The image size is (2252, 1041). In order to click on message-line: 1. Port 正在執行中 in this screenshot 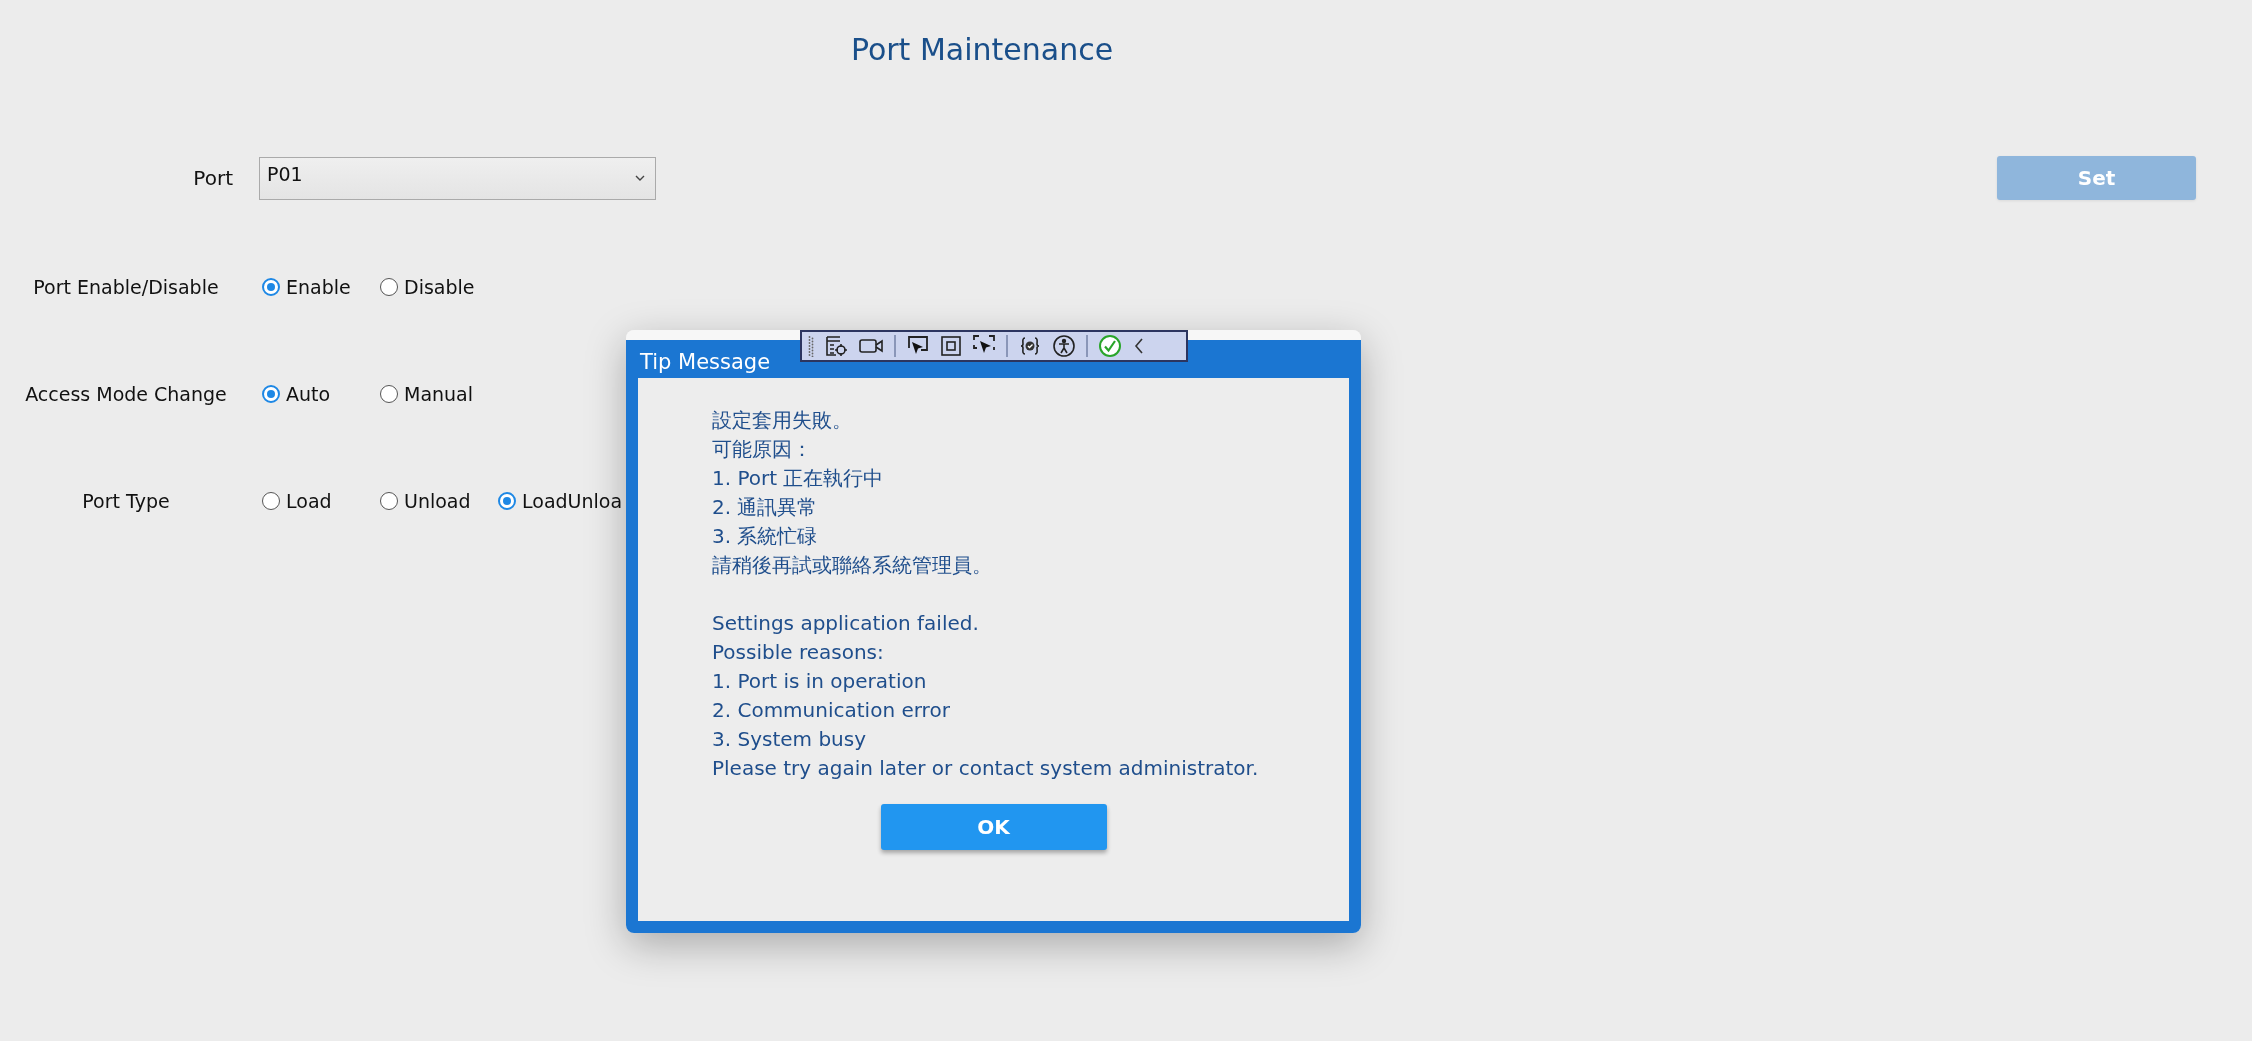, I will do `click(798, 478)`.